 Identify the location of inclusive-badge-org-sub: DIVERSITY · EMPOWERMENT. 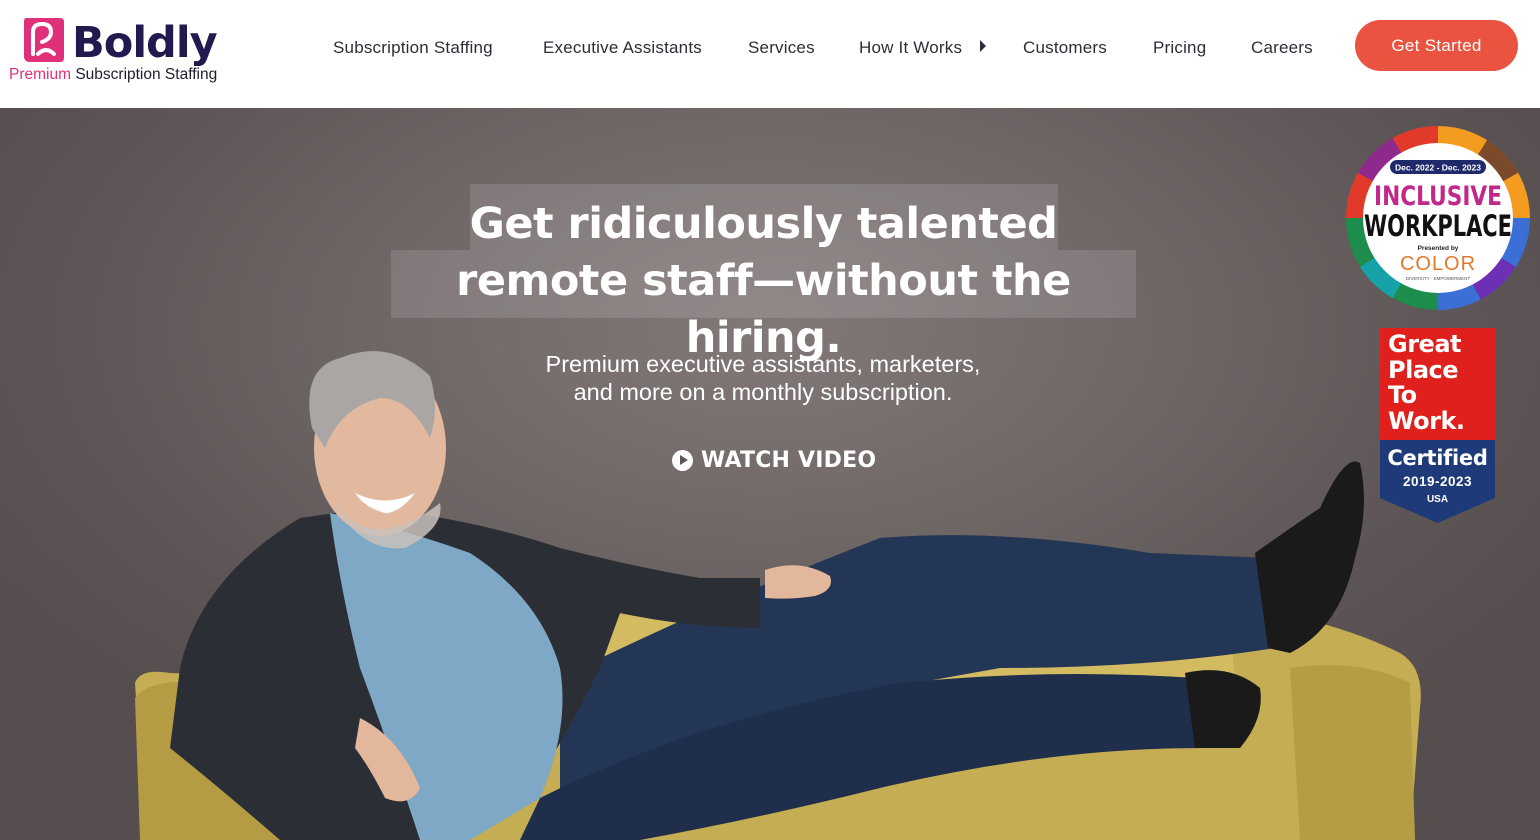
(1438, 278).